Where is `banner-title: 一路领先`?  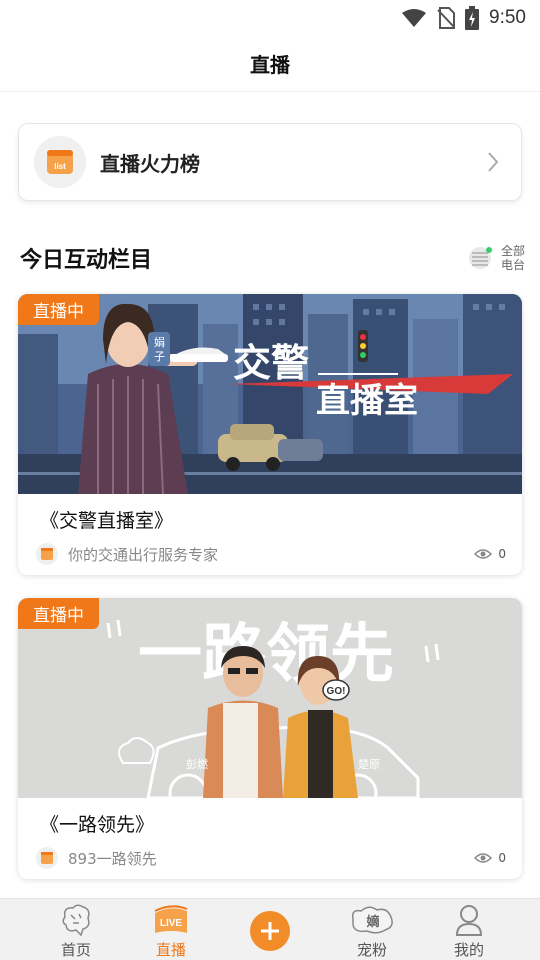
banner-title: 一路领先 is located at coordinates (266, 655).